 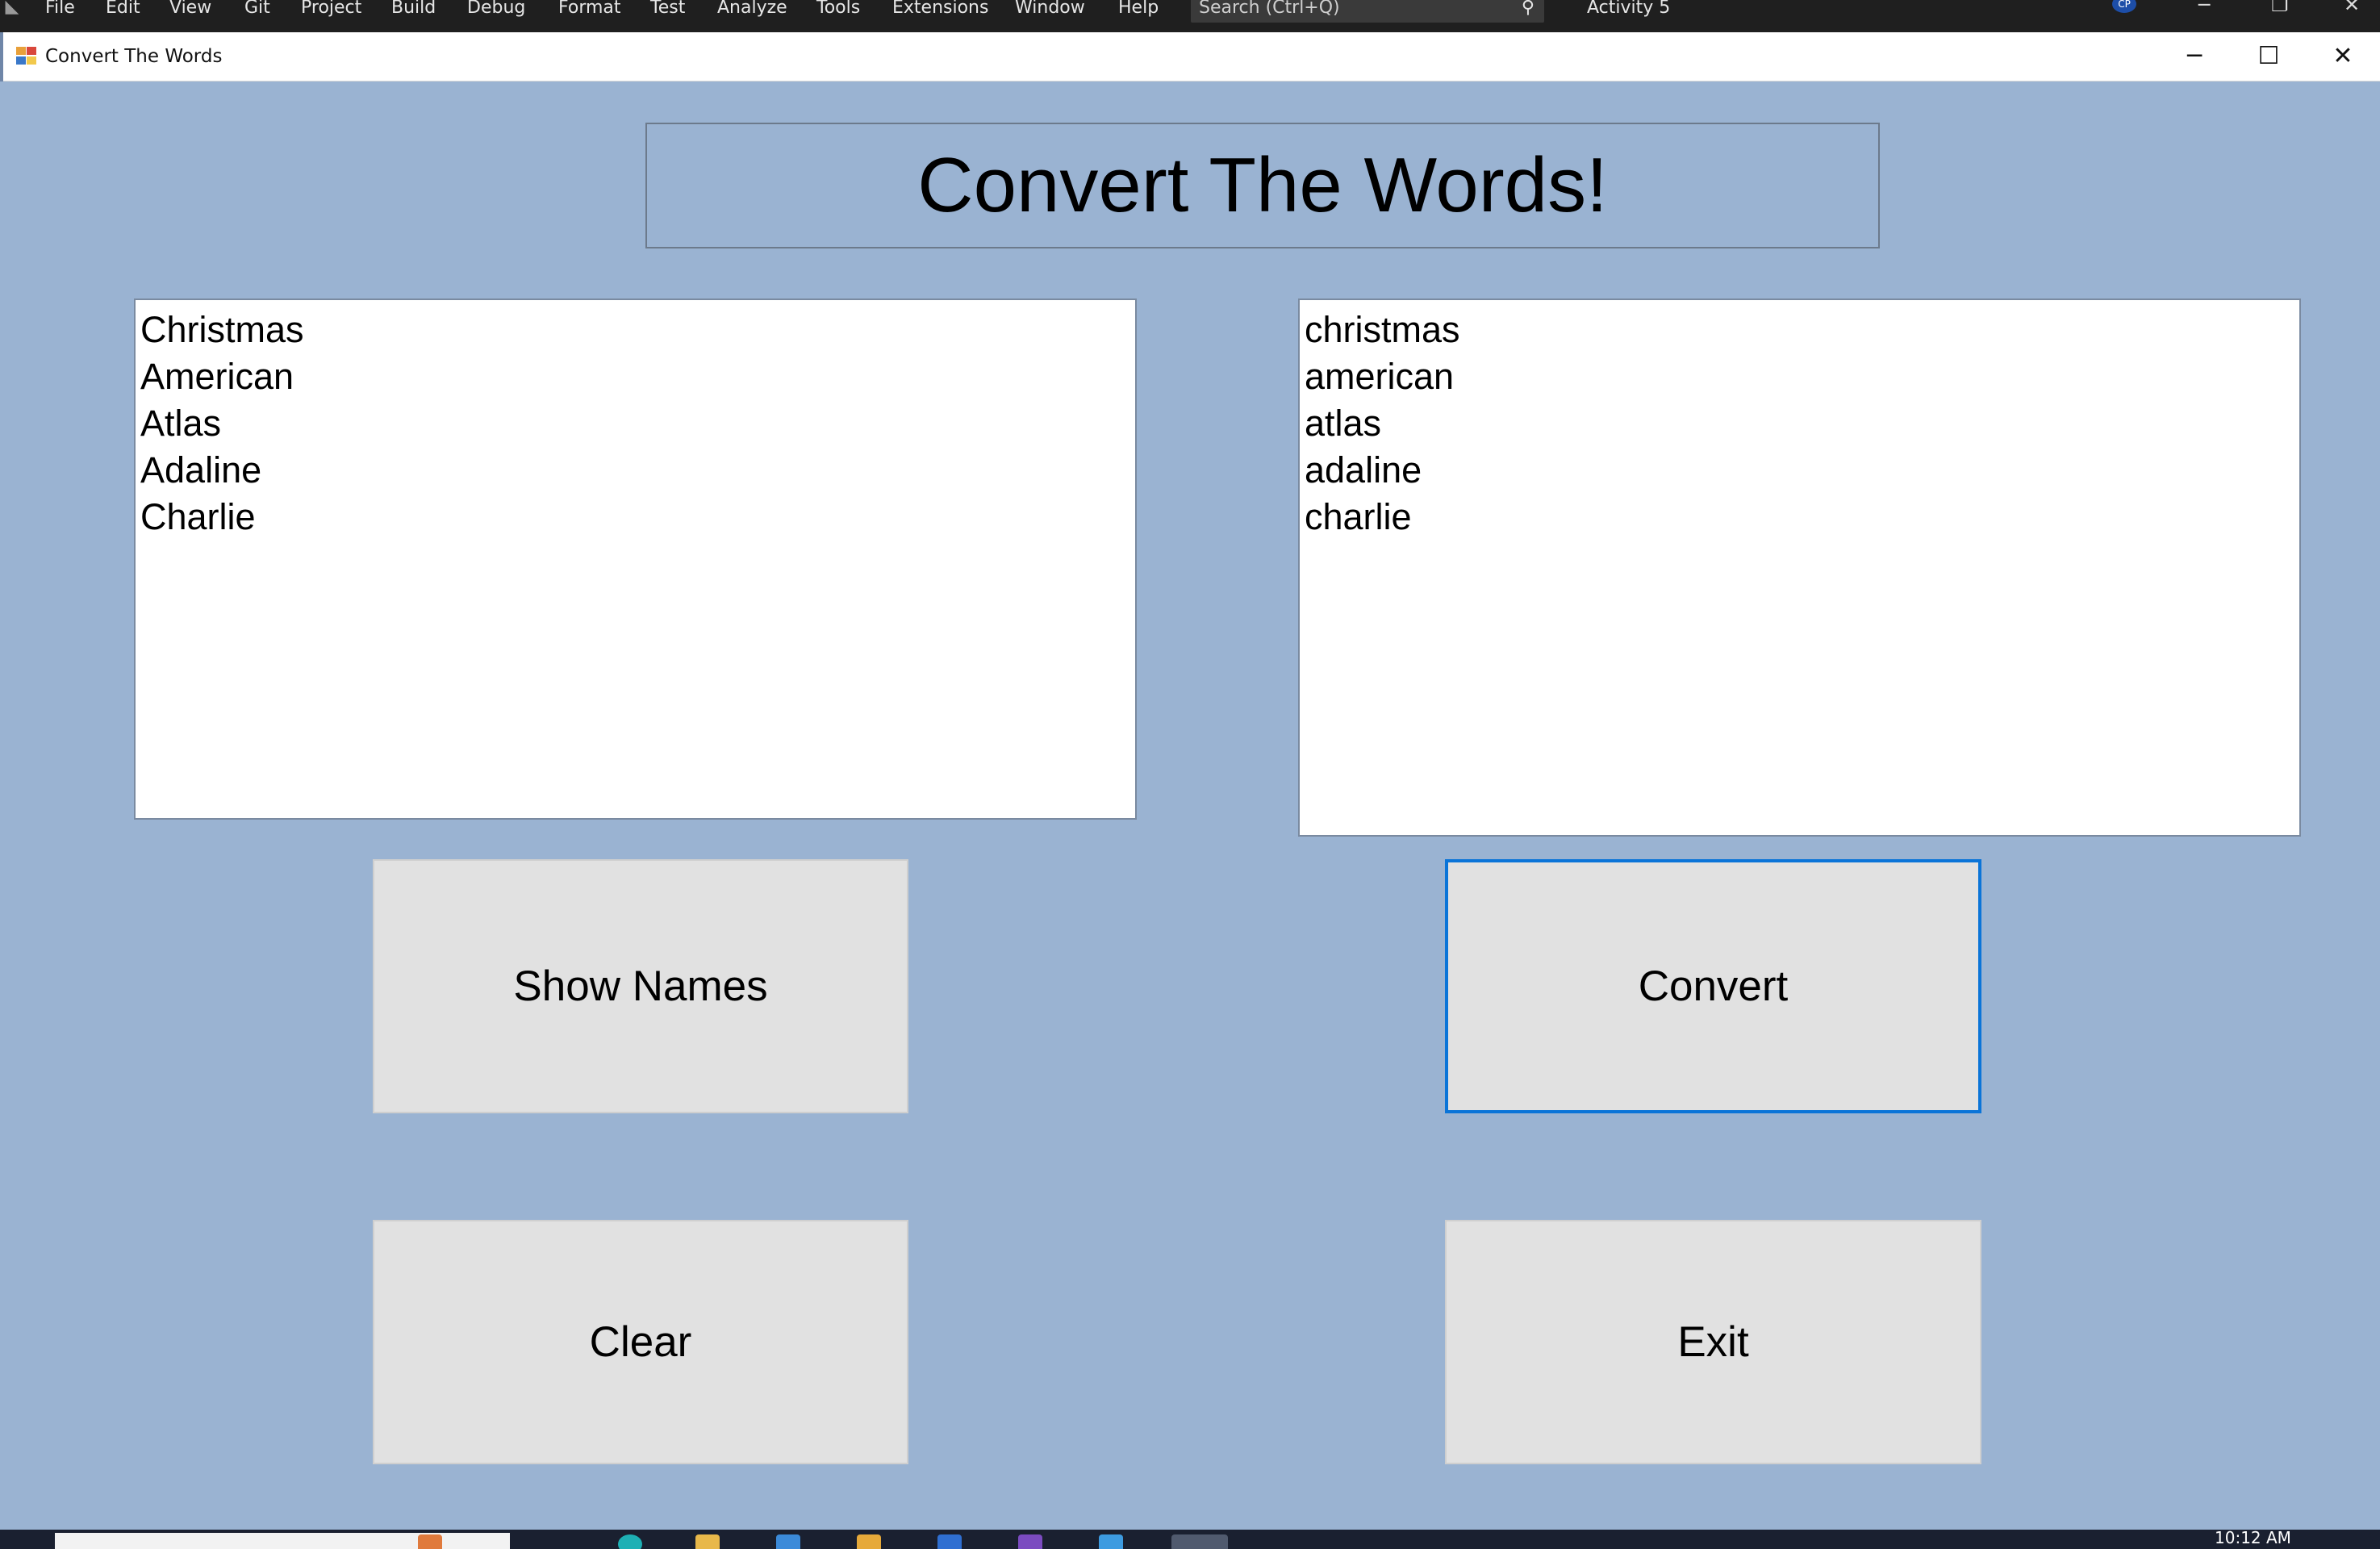 I want to click on window-title: Convert The Words, so click(x=134, y=56).